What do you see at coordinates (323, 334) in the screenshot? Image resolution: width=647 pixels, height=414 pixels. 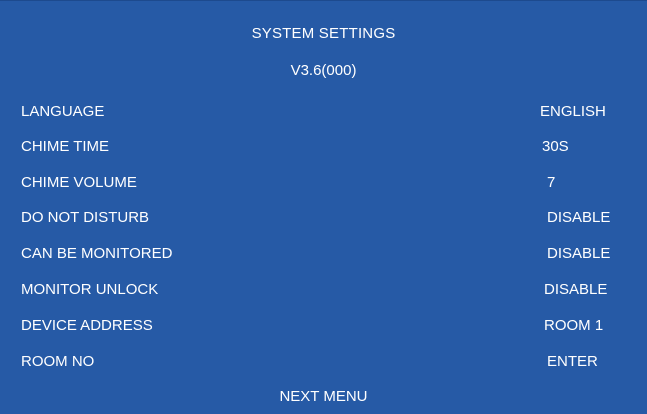 I see `setting-row-device-address: DEVICE ADDRESS ROOM 1` at bounding box center [323, 334].